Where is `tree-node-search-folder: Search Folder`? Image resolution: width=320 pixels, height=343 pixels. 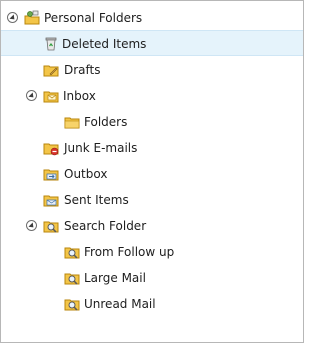 tree-node-search-folder: Search Folder is located at coordinates (152, 226).